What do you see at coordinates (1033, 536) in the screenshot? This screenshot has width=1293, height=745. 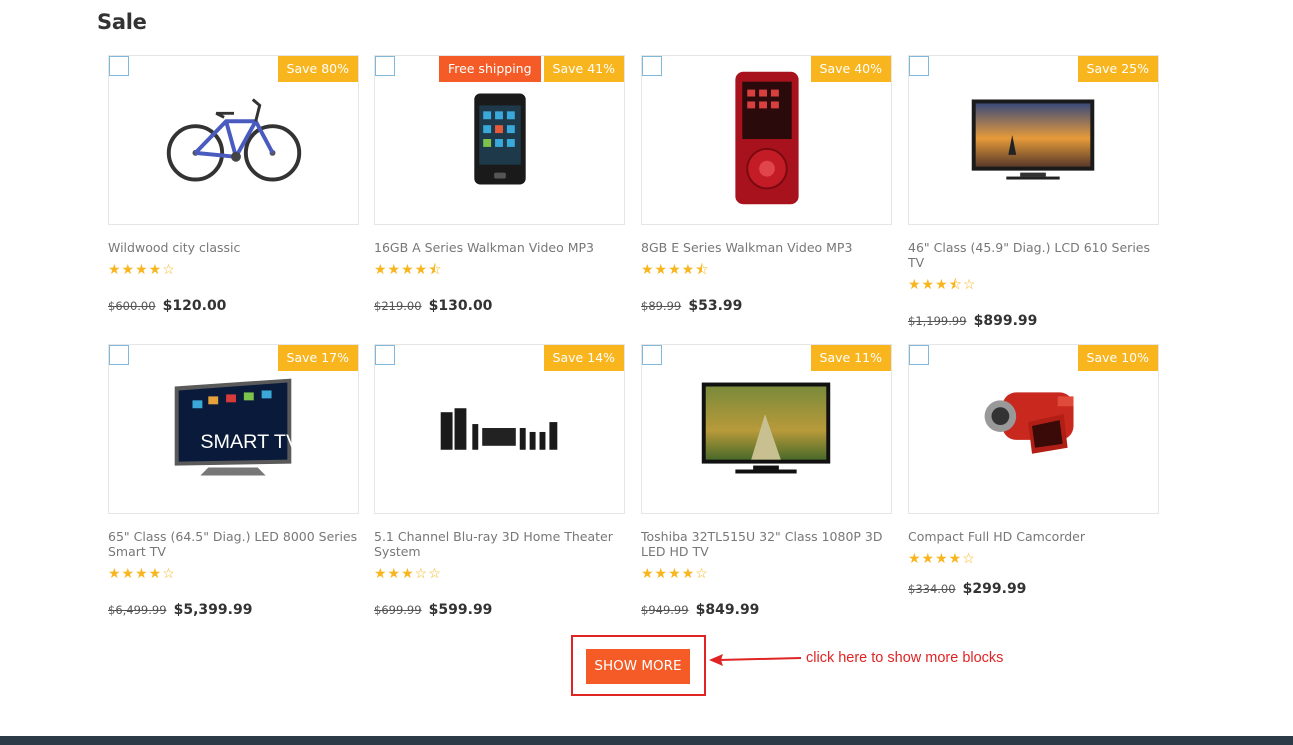 I see `product-name: Compact Full HD Camcorder` at bounding box center [1033, 536].